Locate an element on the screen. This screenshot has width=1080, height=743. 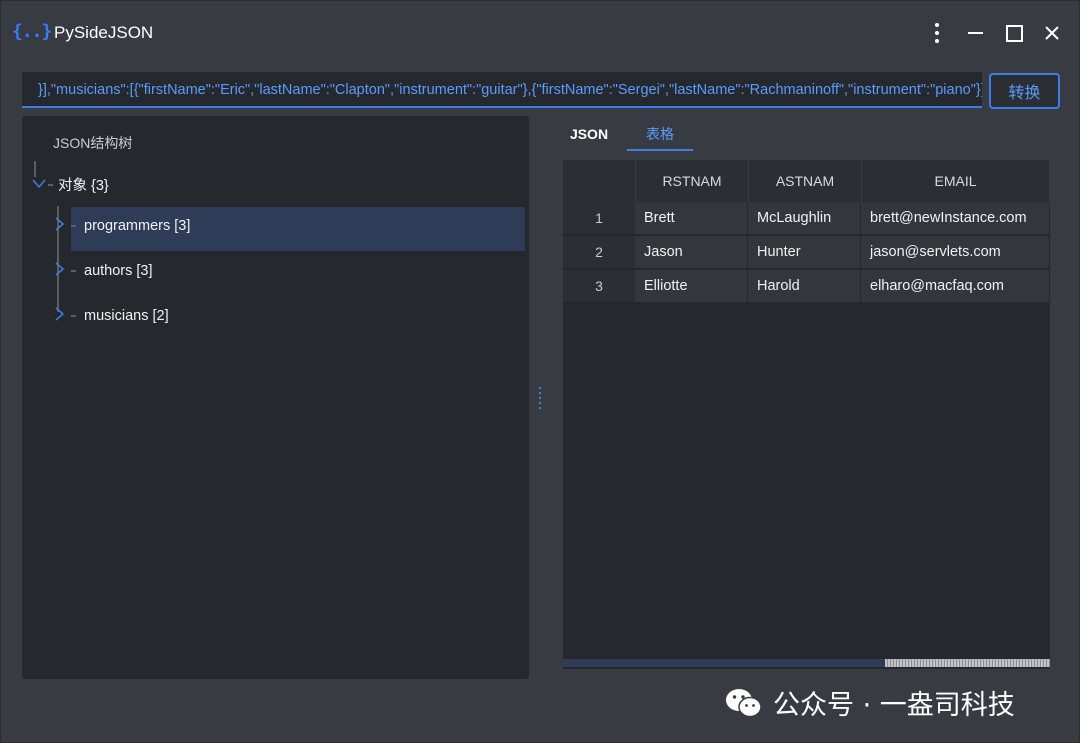
tab-table: 表格 is located at coordinates (660, 135).